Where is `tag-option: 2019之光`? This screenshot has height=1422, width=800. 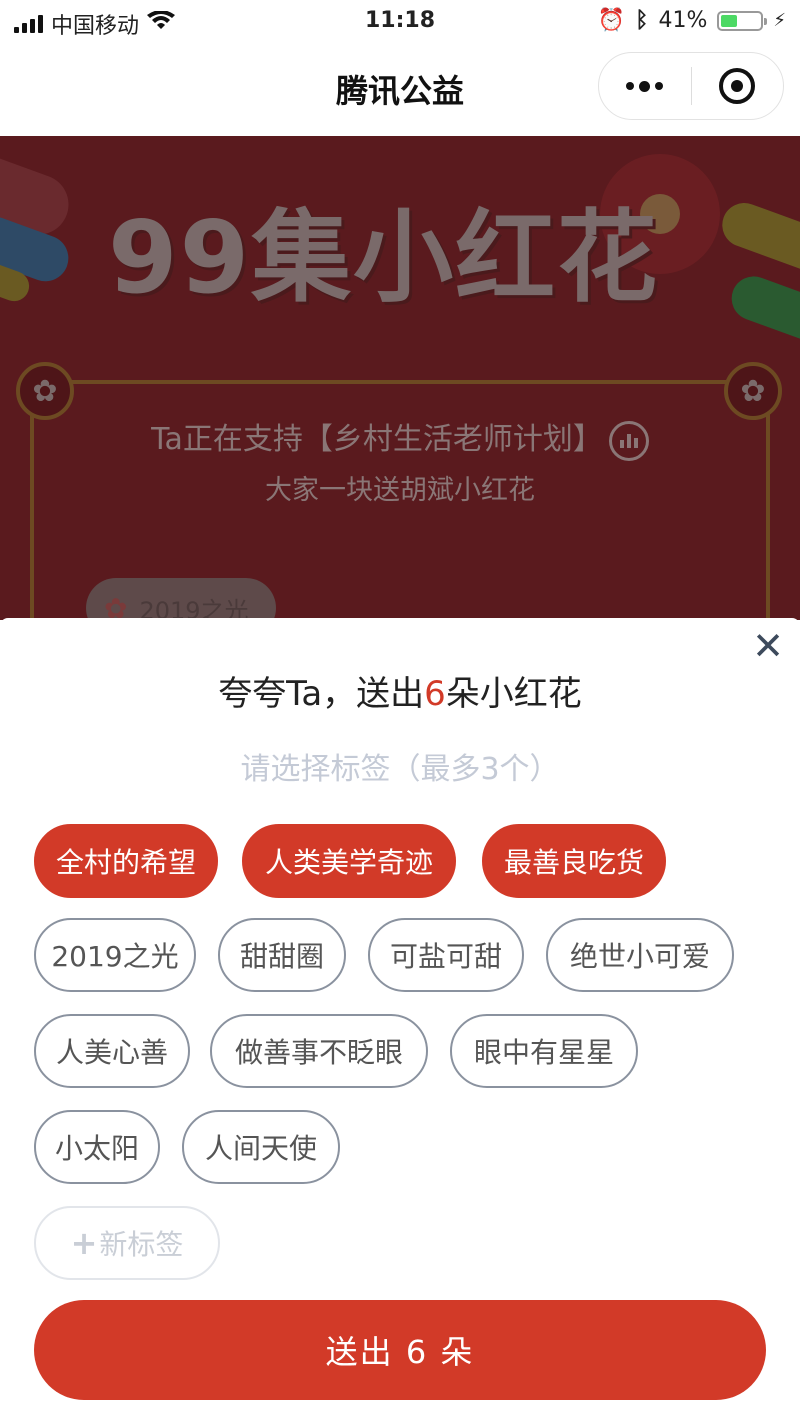 tag-option: 2019之光 is located at coordinates (115, 955).